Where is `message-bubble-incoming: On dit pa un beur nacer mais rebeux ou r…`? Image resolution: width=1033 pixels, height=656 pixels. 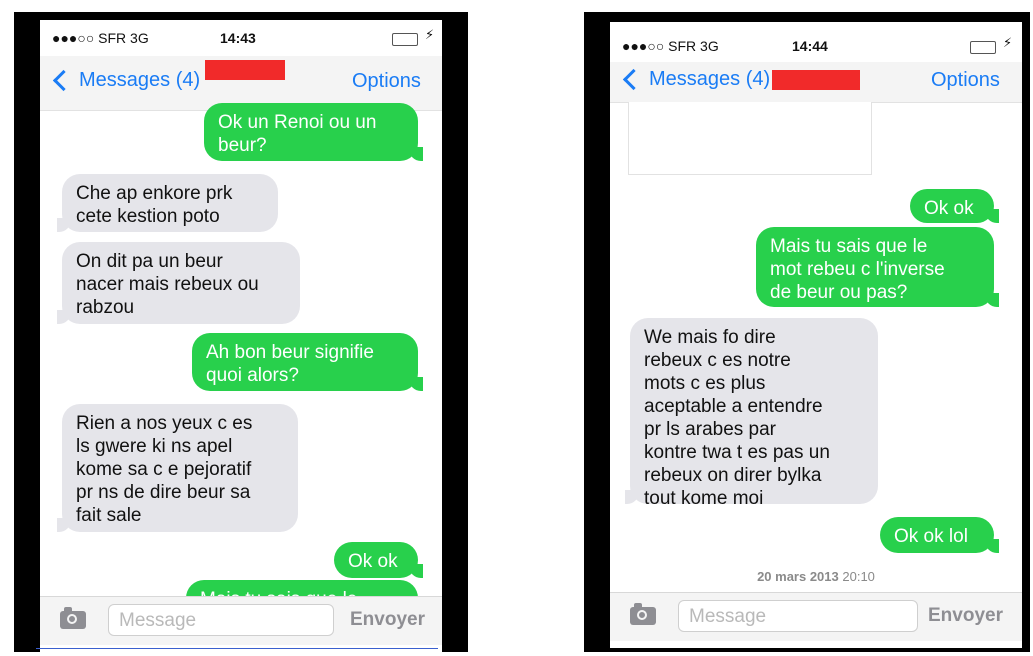
message-bubble-incoming: On dit pa un beur nacer mais rebeux ou r… is located at coordinates (178, 283).